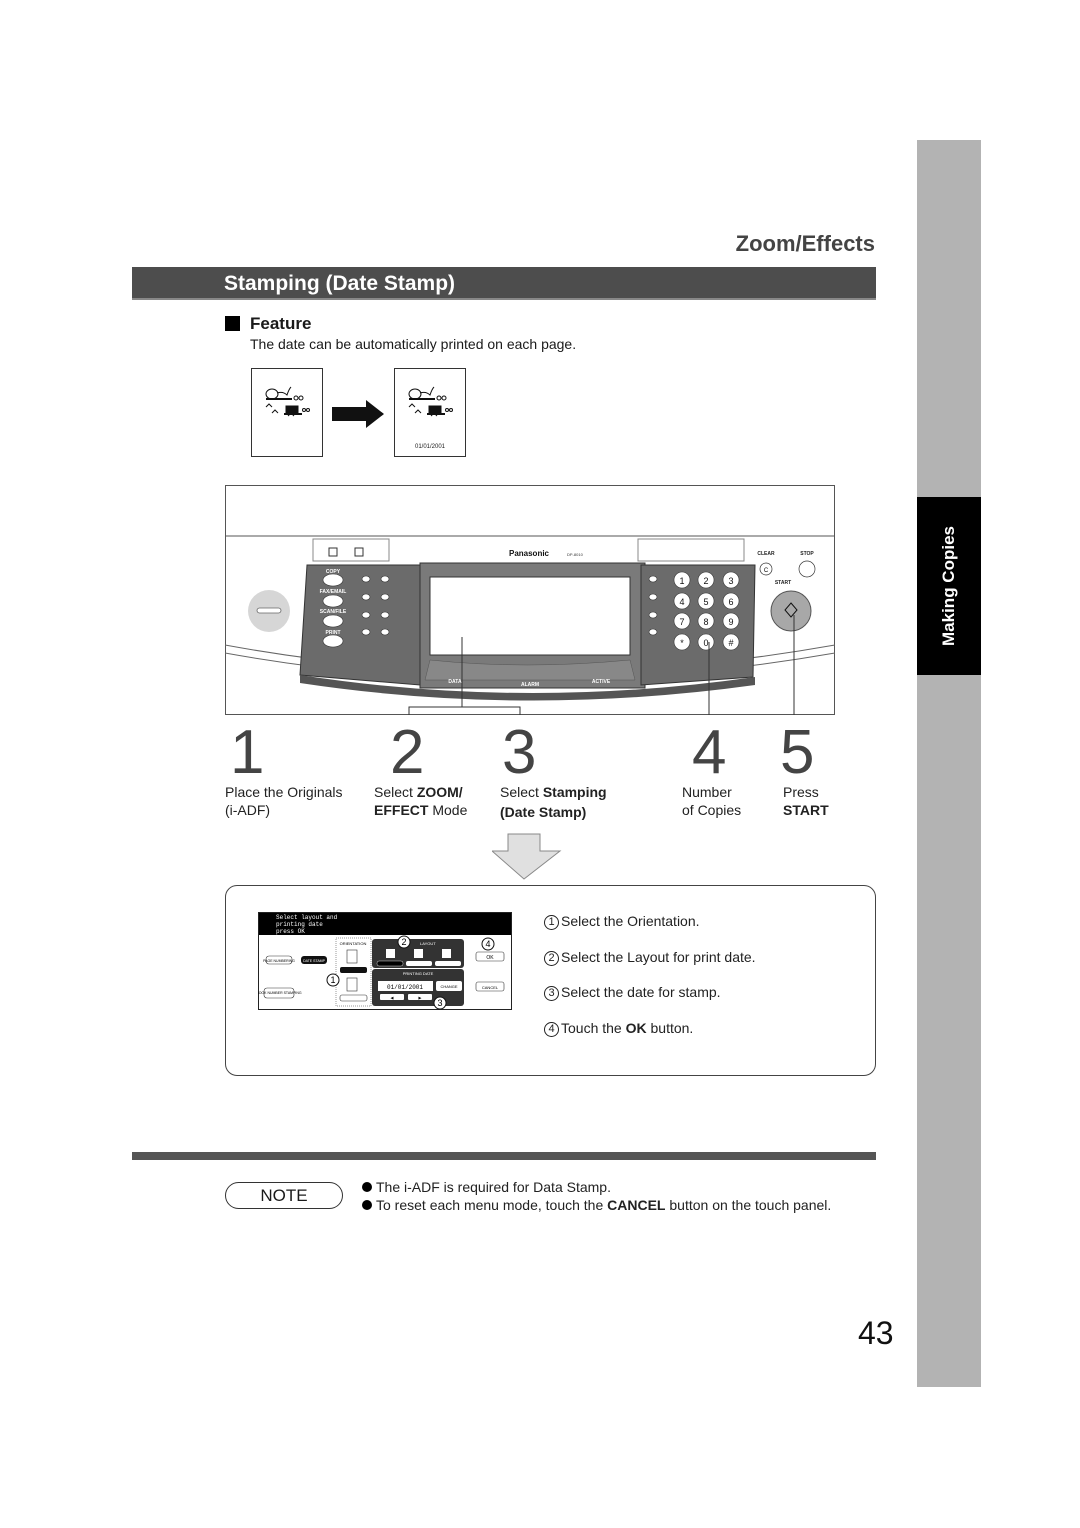  What do you see at coordinates (392, 999) in the screenshot?
I see `prev-arrow-icon: ◄` at bounding box center [392, 999].